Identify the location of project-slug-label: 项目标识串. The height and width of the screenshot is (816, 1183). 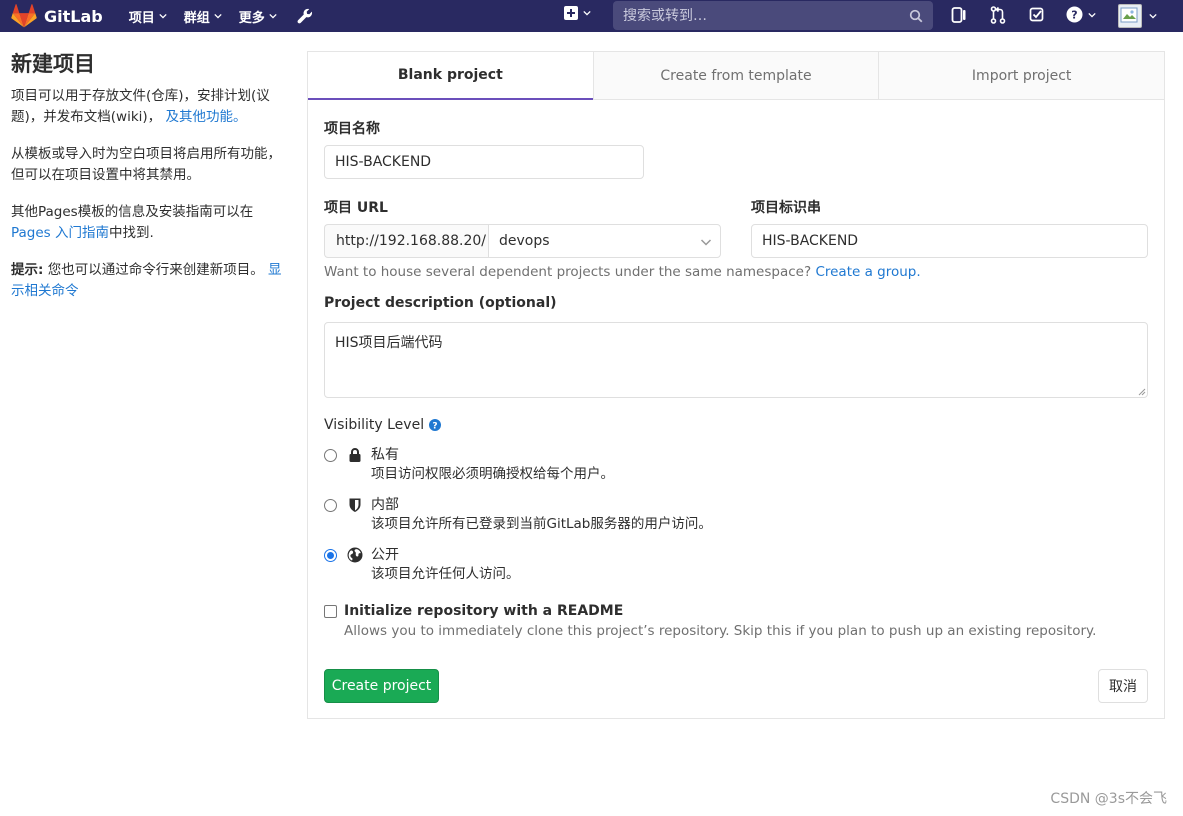
(786, 208).